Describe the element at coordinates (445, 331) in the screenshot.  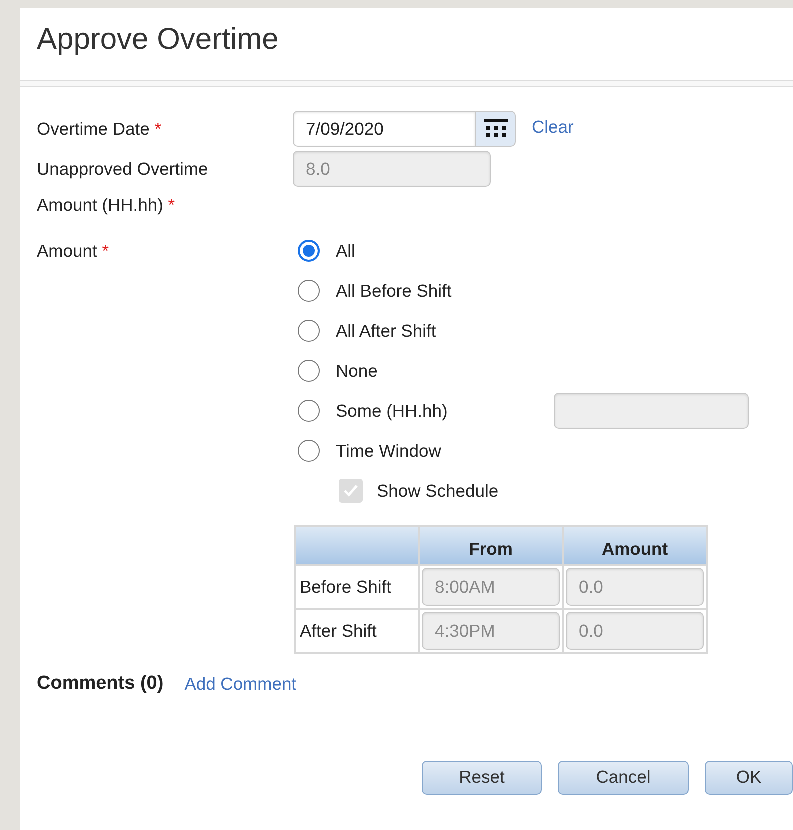
I see `option-label: All After Shift` at that location.